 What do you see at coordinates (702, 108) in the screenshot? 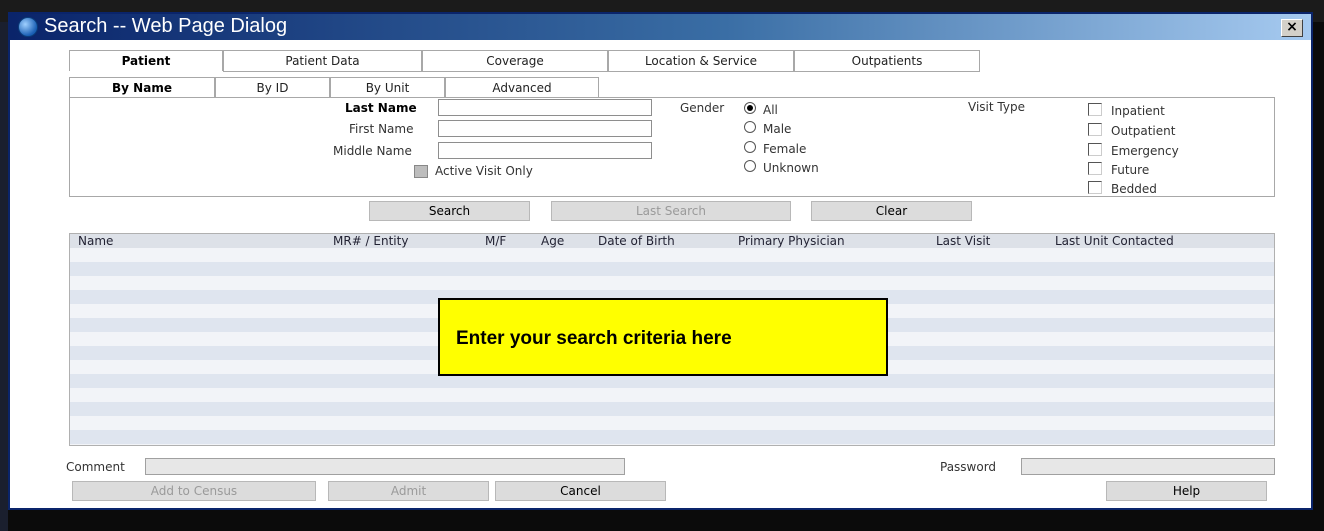
I see `gender-label: Gender` at bounding box center [702, 108].